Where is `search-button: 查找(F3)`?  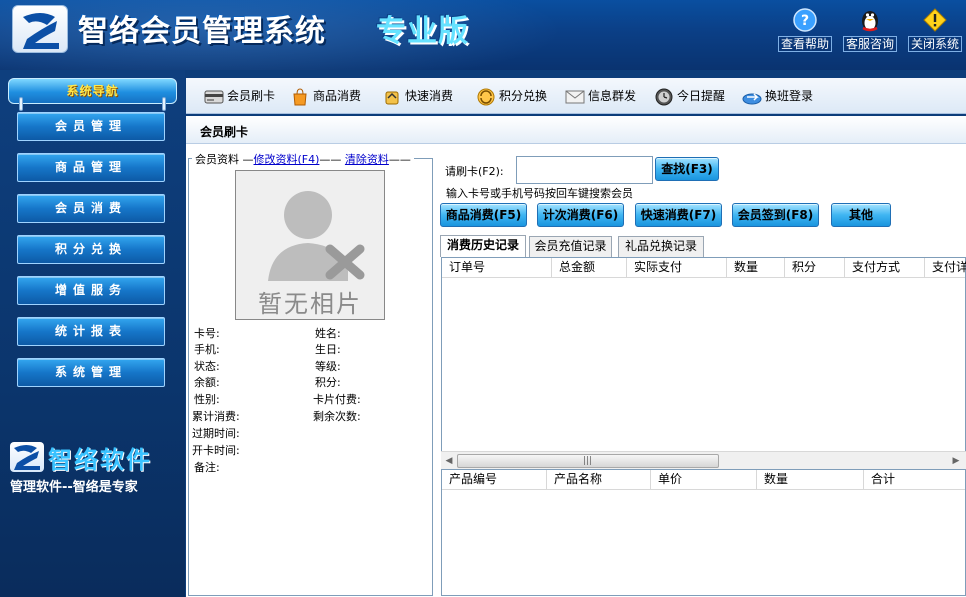
search-button: 查找(F3) is located at coordinates (687, 169).